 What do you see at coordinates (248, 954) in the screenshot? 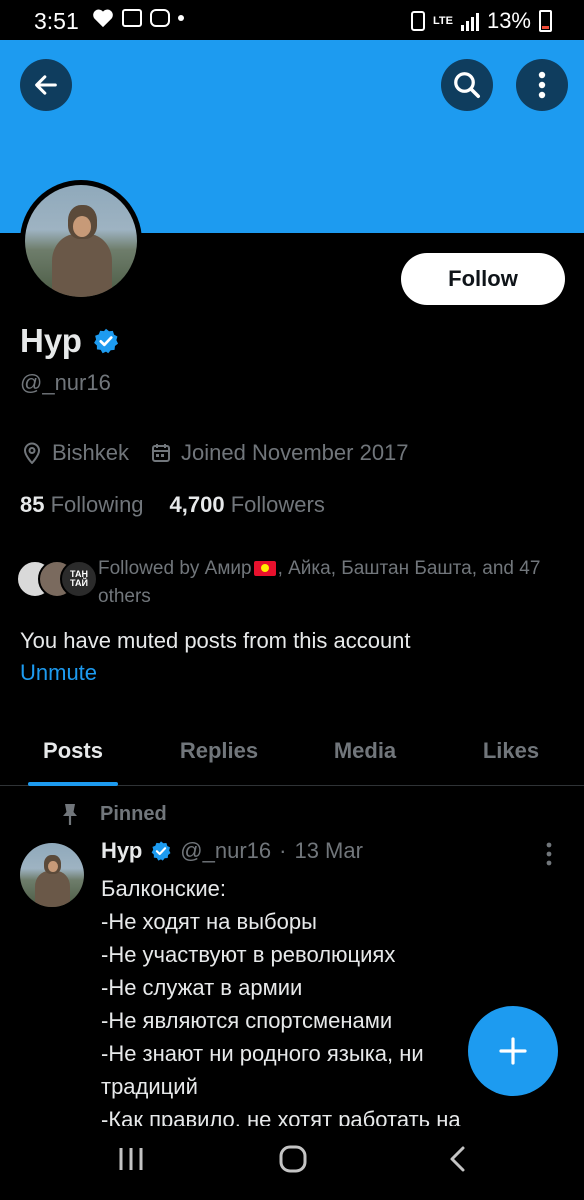
I see `tweet-line: -Не участвуют в революциях` at bounding box center [248, 954].